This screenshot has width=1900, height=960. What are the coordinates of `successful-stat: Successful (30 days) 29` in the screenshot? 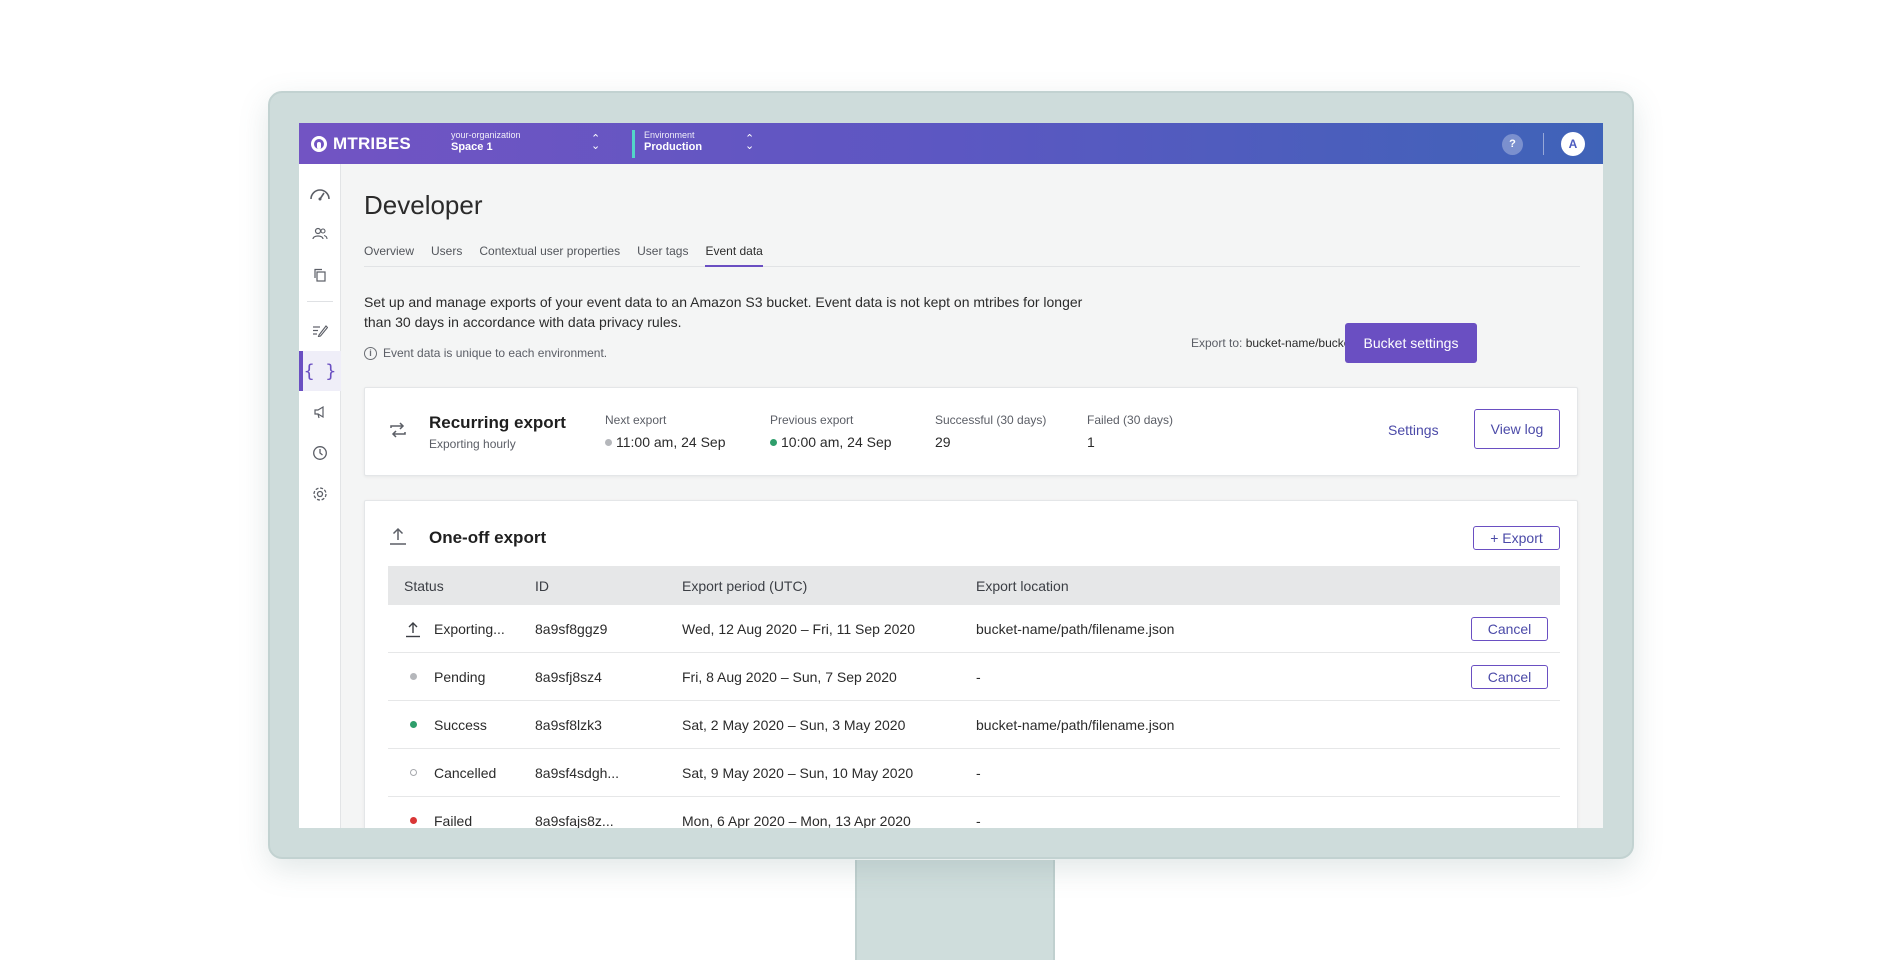 It's located at (990, 431).